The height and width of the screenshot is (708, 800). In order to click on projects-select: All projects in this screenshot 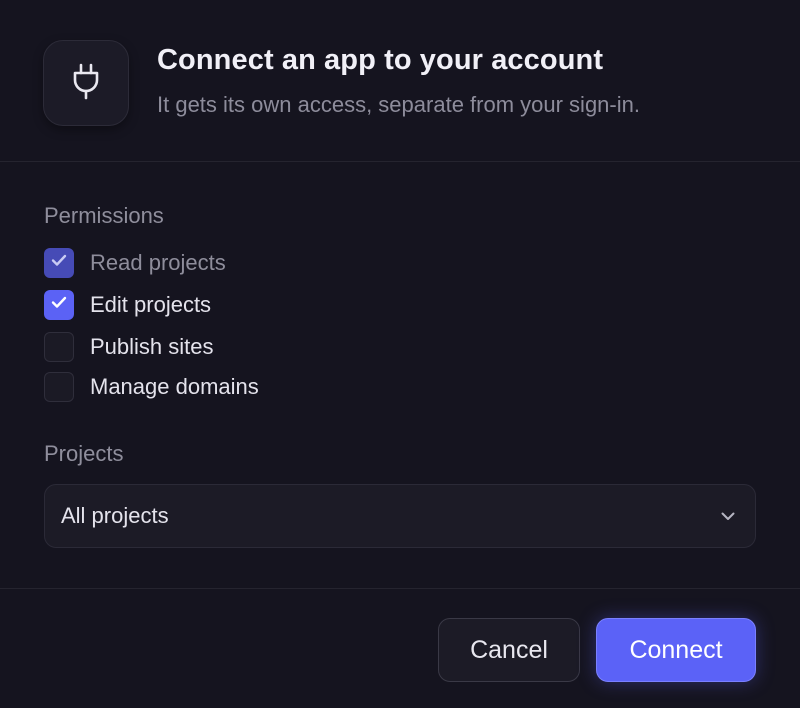, I will do `click(400, 516)`.